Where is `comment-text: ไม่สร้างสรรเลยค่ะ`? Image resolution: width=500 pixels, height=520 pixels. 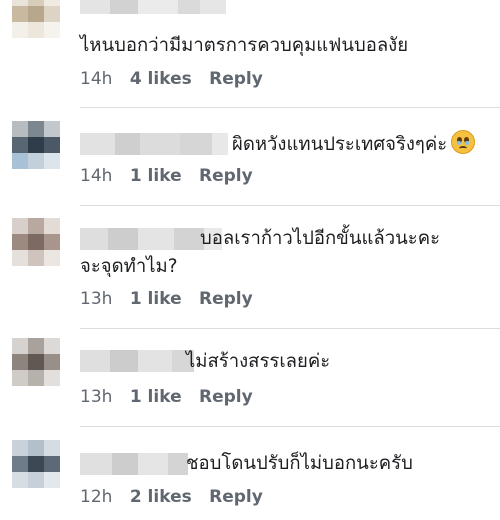 comment-text: ไม่สร้างสรรเลยค่ะ is located at coordinates (258, 362).